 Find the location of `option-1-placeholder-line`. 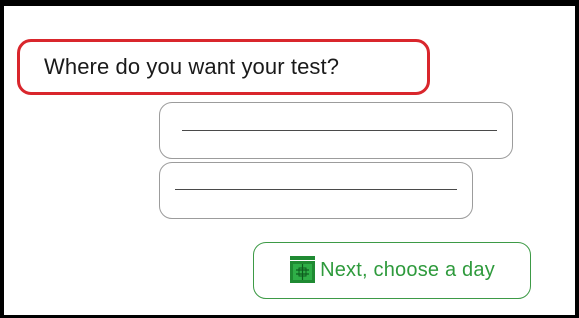

option-1-placeholder-line is located at coordinates (339, 130).